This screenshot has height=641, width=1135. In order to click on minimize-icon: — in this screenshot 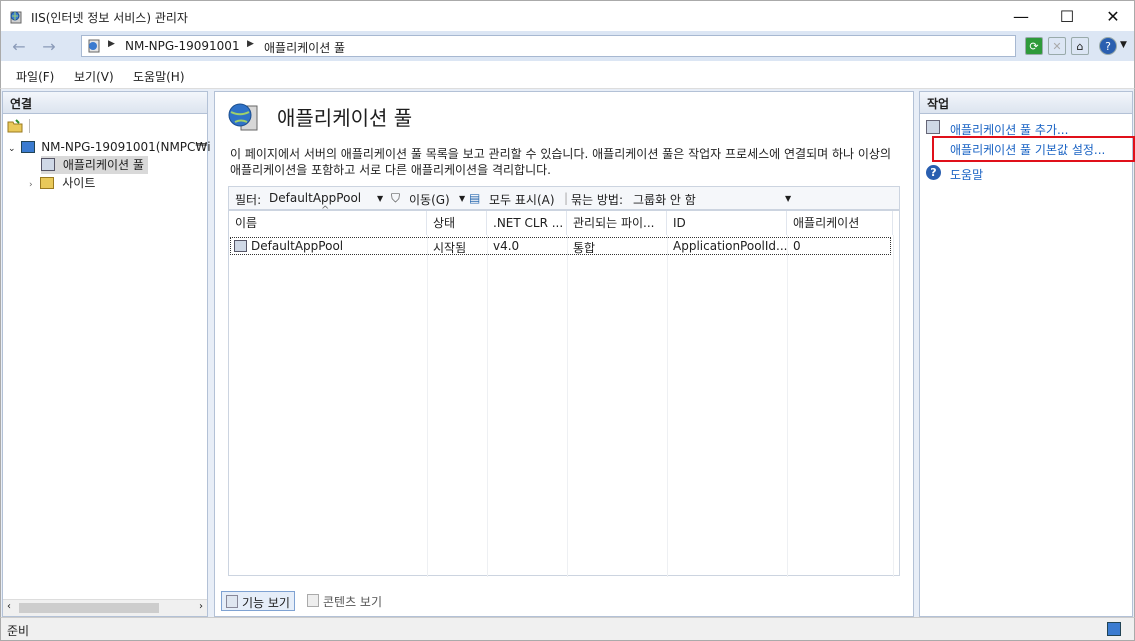, I will do `click(1021, 16)`.